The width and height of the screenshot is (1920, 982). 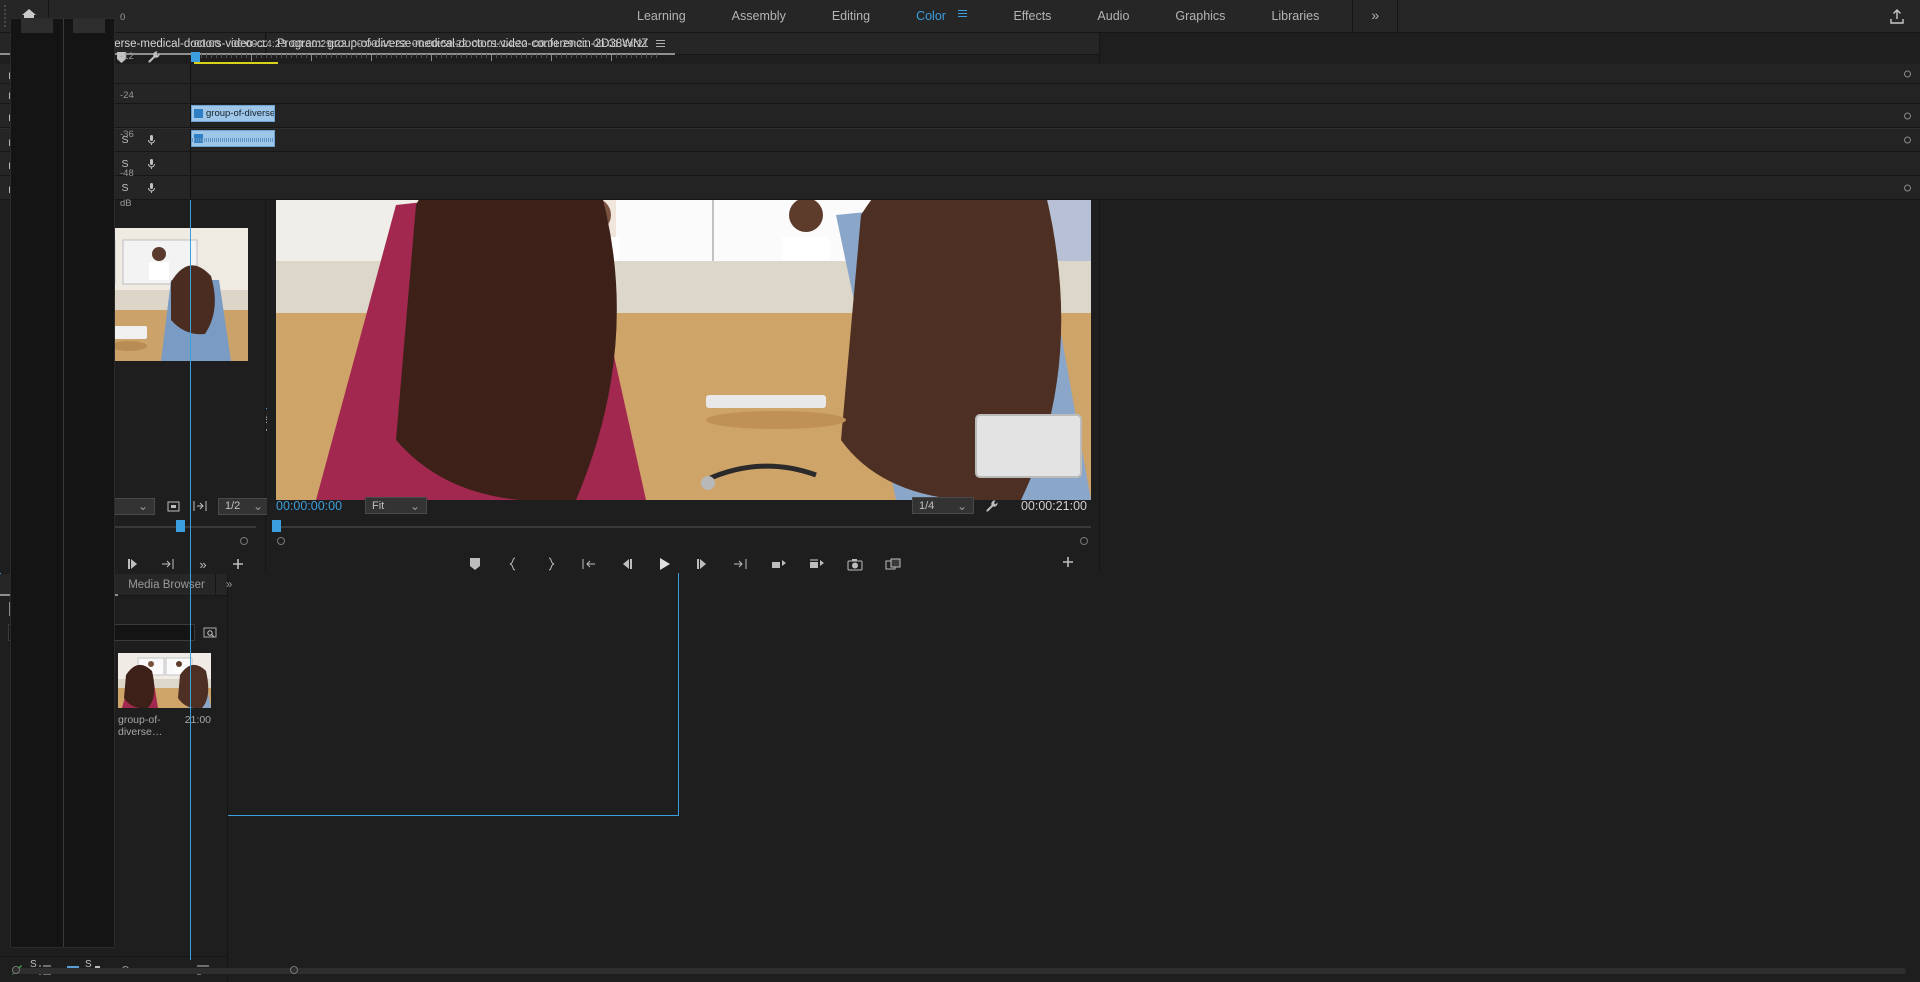 What do you see at coordinates (195, 57) in the screenshot?
I see `timeline-playhead` at bounding box center [195, 57].